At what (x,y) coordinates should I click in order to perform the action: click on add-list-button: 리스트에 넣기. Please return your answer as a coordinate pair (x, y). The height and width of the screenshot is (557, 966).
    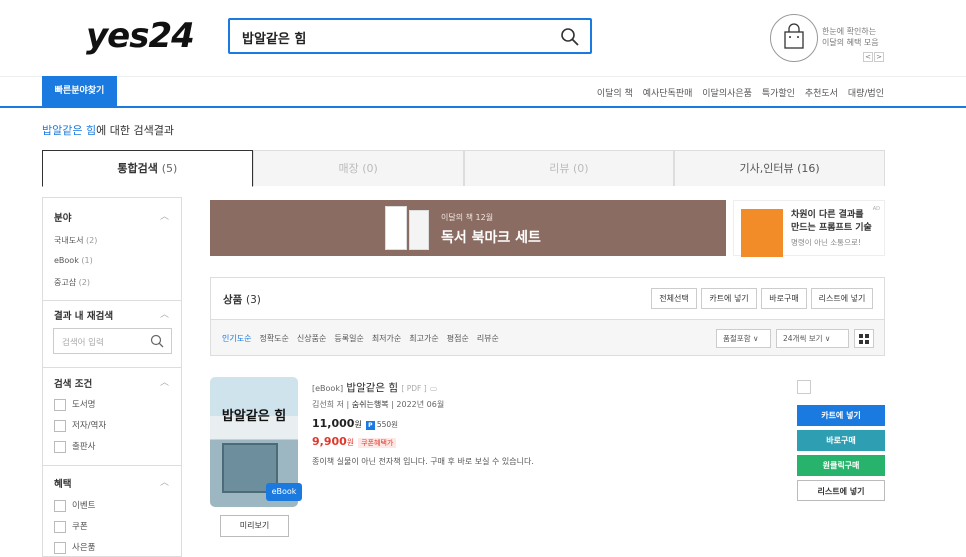
    Looking at the image, I should click on (841, 490).